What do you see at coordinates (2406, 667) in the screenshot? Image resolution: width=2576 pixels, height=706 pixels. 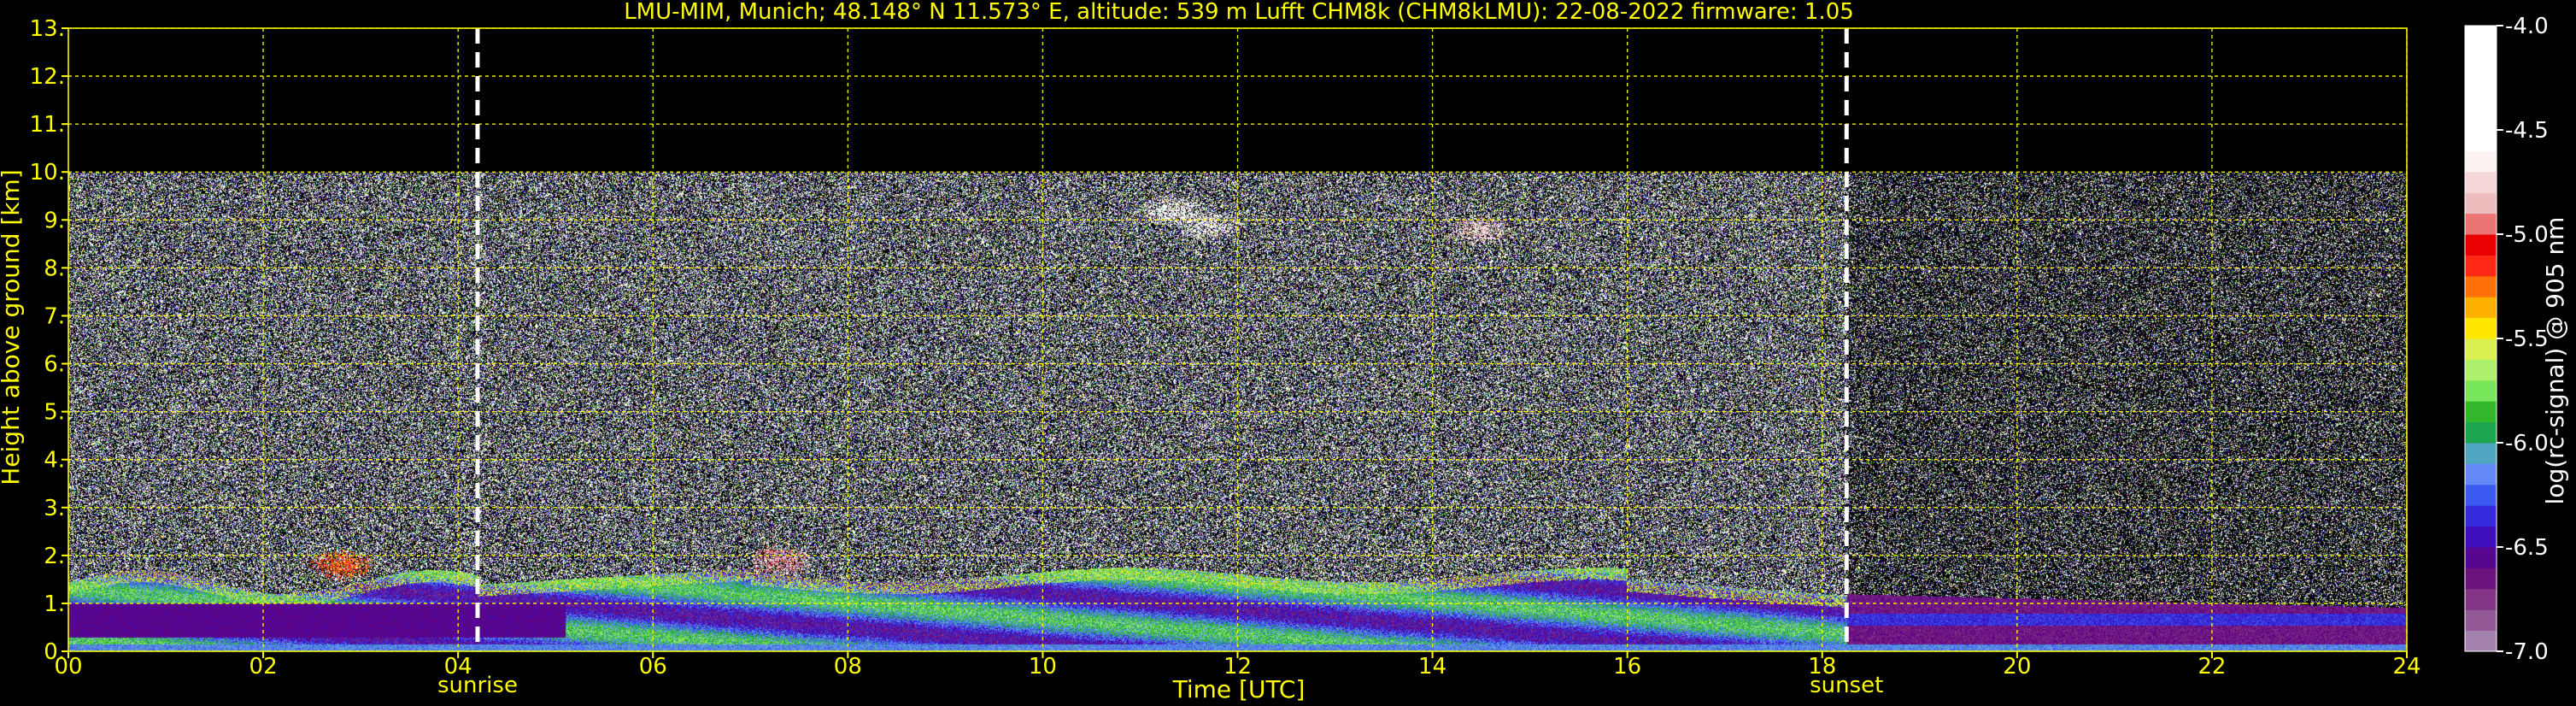 I see `x-tick-label: 24` at bounding box center [2406, 667].